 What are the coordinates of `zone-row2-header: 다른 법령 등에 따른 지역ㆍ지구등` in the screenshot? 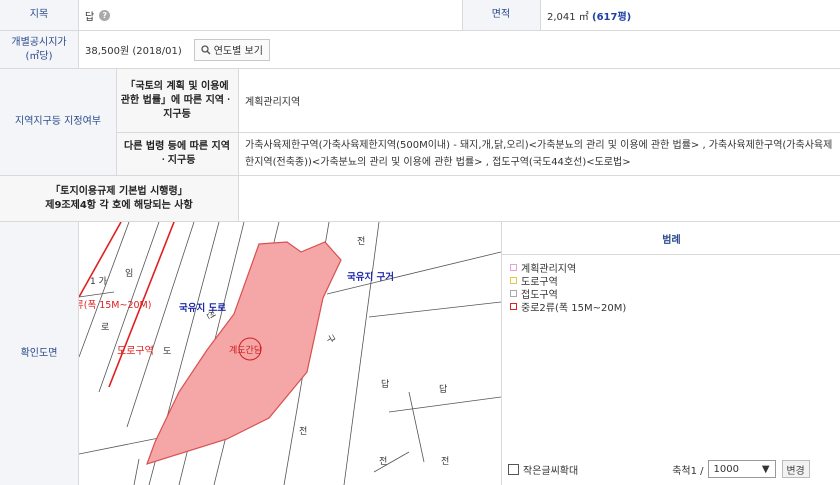 It's located at (177, 154).